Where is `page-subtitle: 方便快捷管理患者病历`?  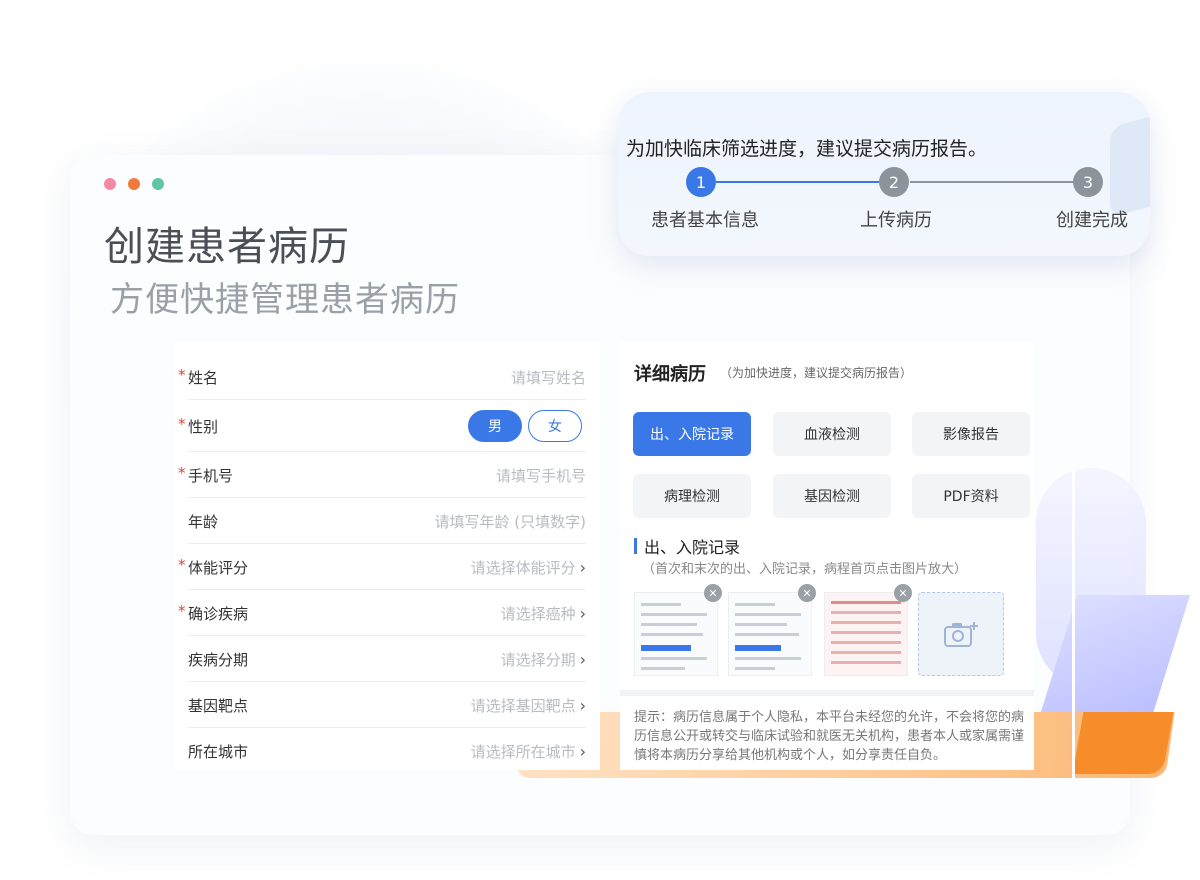 page-subtitle: 方便快捷管理患者病历 is located at coordinates (285, 300).